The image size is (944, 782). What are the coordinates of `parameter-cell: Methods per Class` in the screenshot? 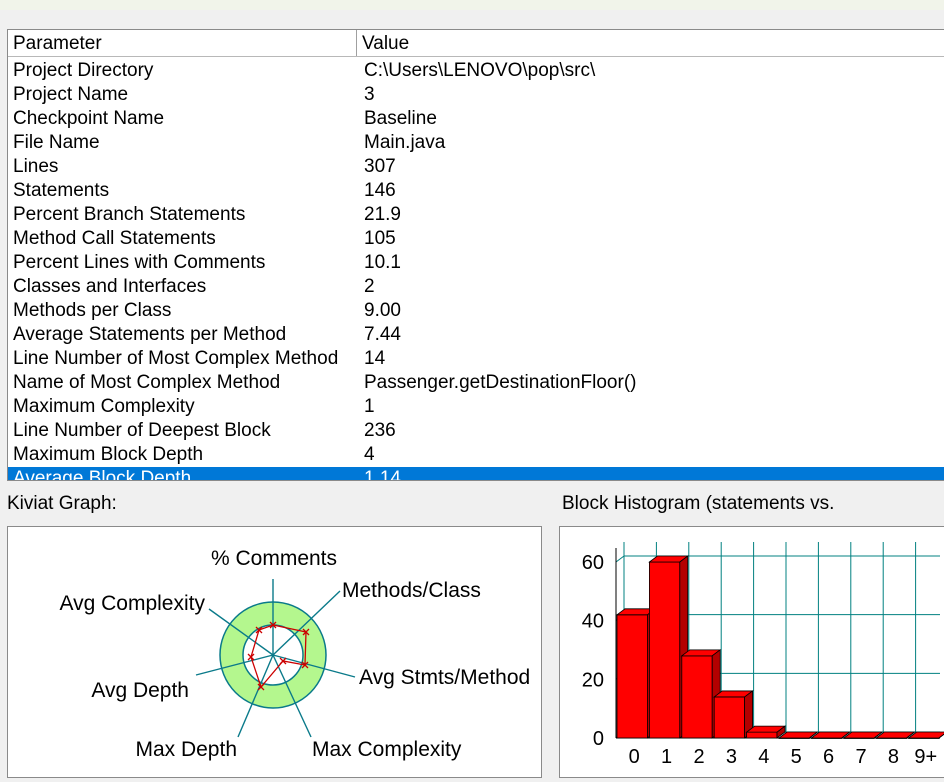 It's located at (92, 310).